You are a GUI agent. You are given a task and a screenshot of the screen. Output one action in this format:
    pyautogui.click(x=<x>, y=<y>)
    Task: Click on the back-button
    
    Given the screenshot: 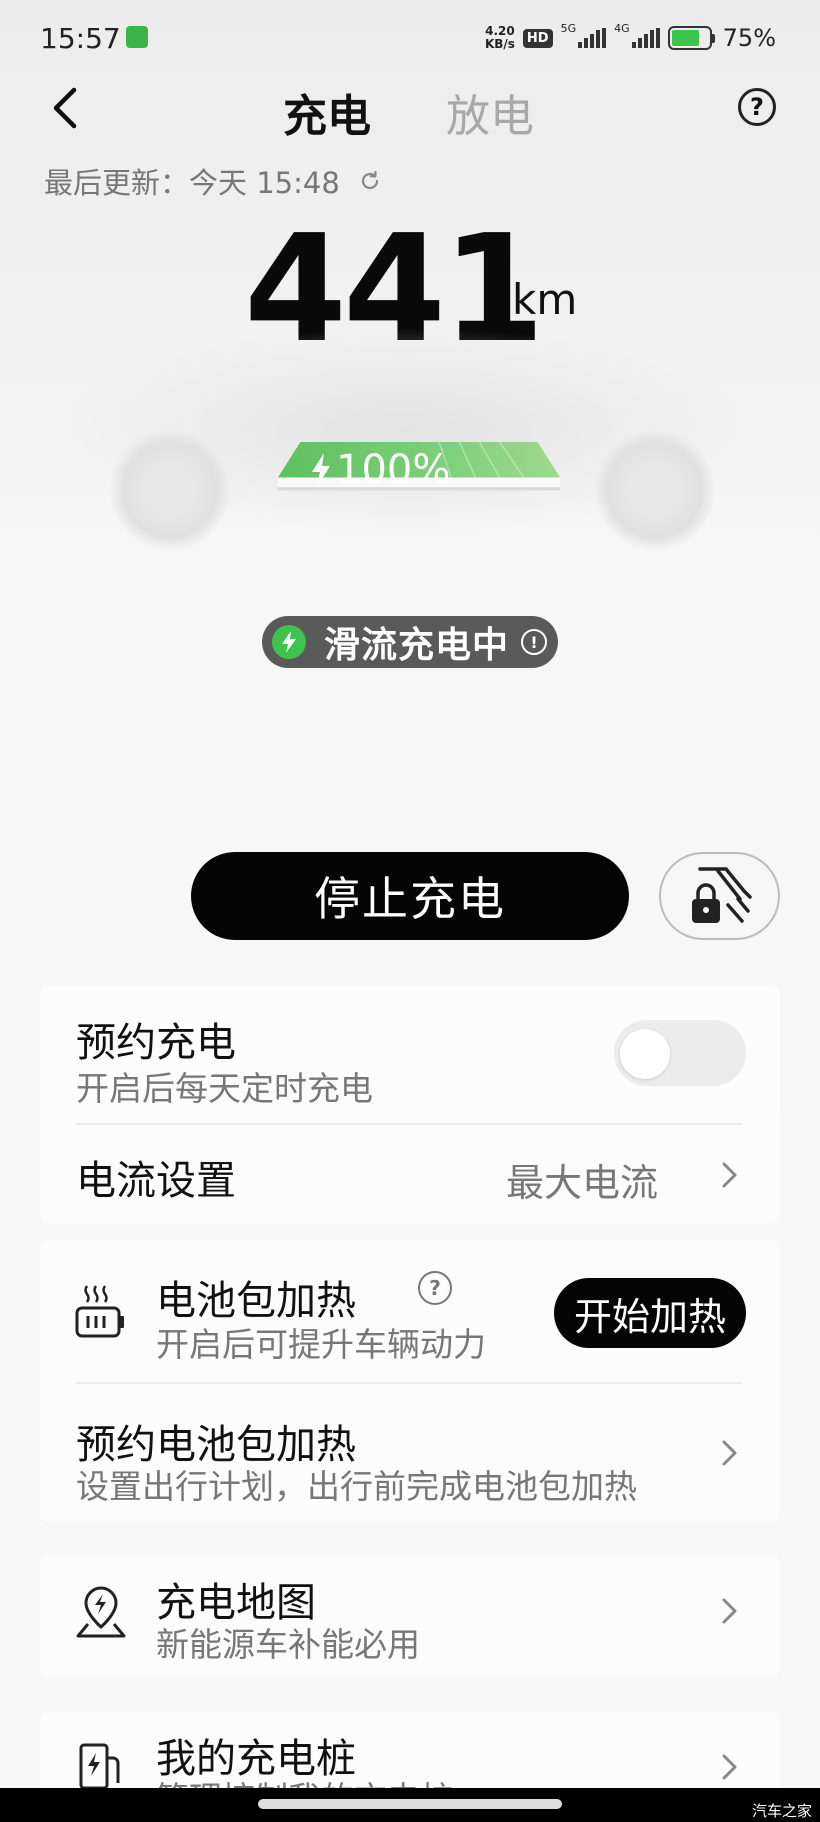 What is the action you would take?
    pyautogui.click(x=66, y=108)
    